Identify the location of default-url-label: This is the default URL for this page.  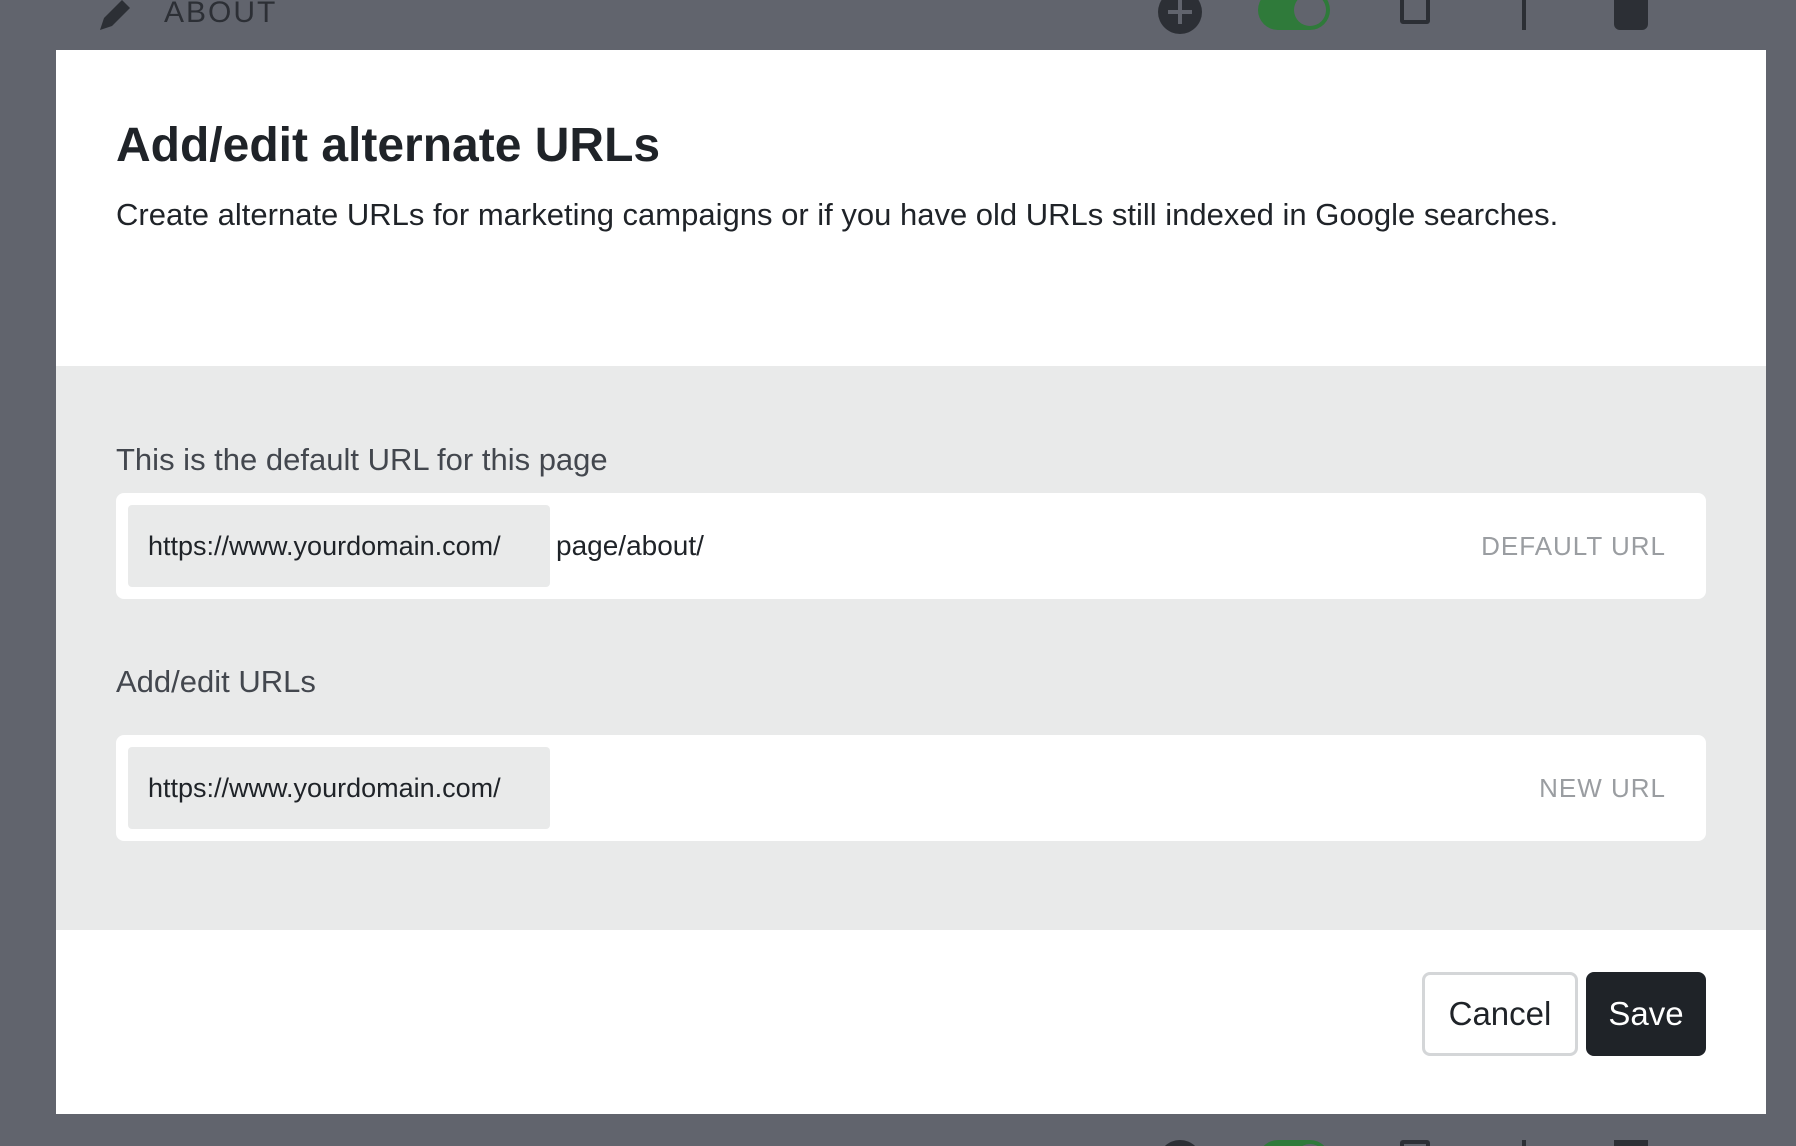
(362, 459).